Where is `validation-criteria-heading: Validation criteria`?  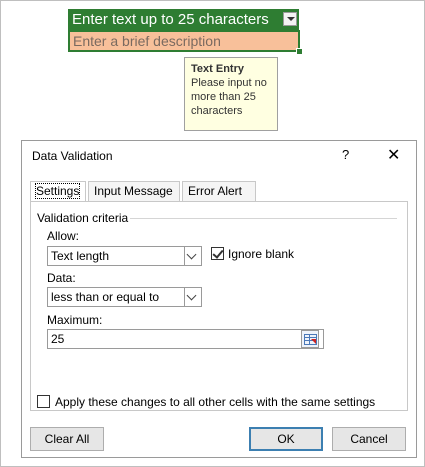
validation-criteria-heading: Validation criteria is located at coordinates (83, 218).